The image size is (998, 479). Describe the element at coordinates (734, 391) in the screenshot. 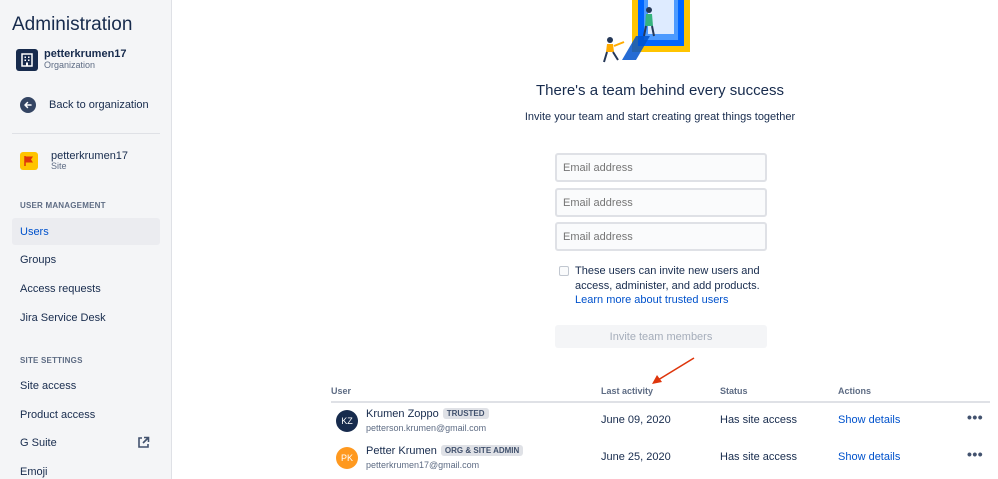

I see `column-header-status: Status` at that location.